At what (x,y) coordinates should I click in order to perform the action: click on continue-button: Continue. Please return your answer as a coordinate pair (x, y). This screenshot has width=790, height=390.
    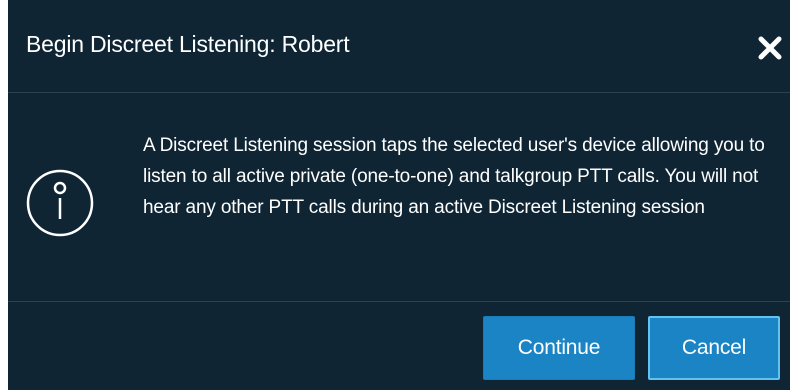
    Looking at the image, I should click on (559, 348).